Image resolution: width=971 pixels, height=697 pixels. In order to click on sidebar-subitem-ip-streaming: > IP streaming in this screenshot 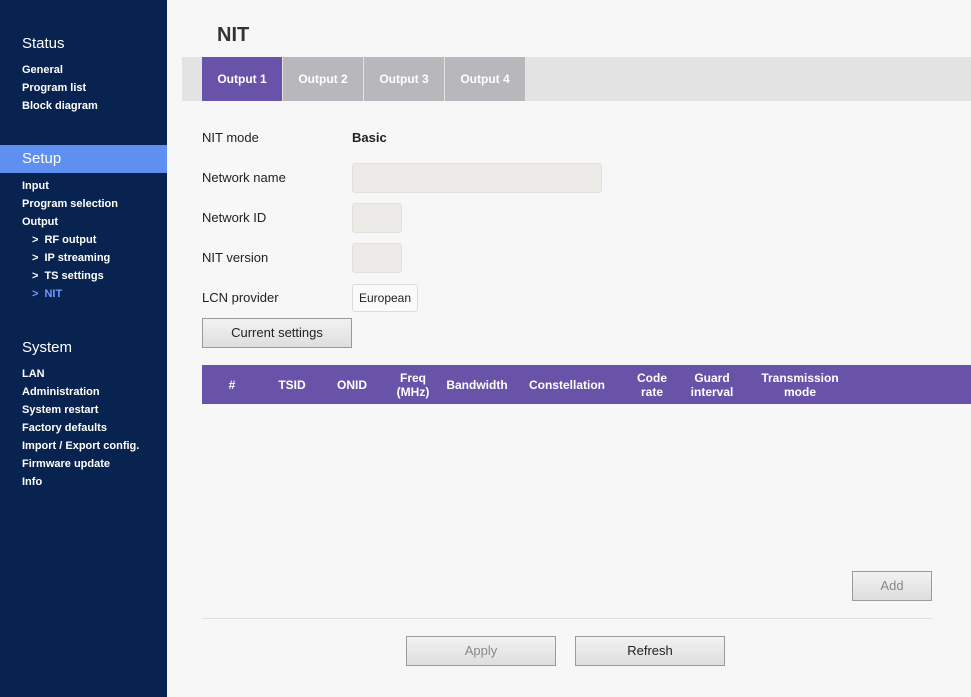, I will do `click(71, 258)`.